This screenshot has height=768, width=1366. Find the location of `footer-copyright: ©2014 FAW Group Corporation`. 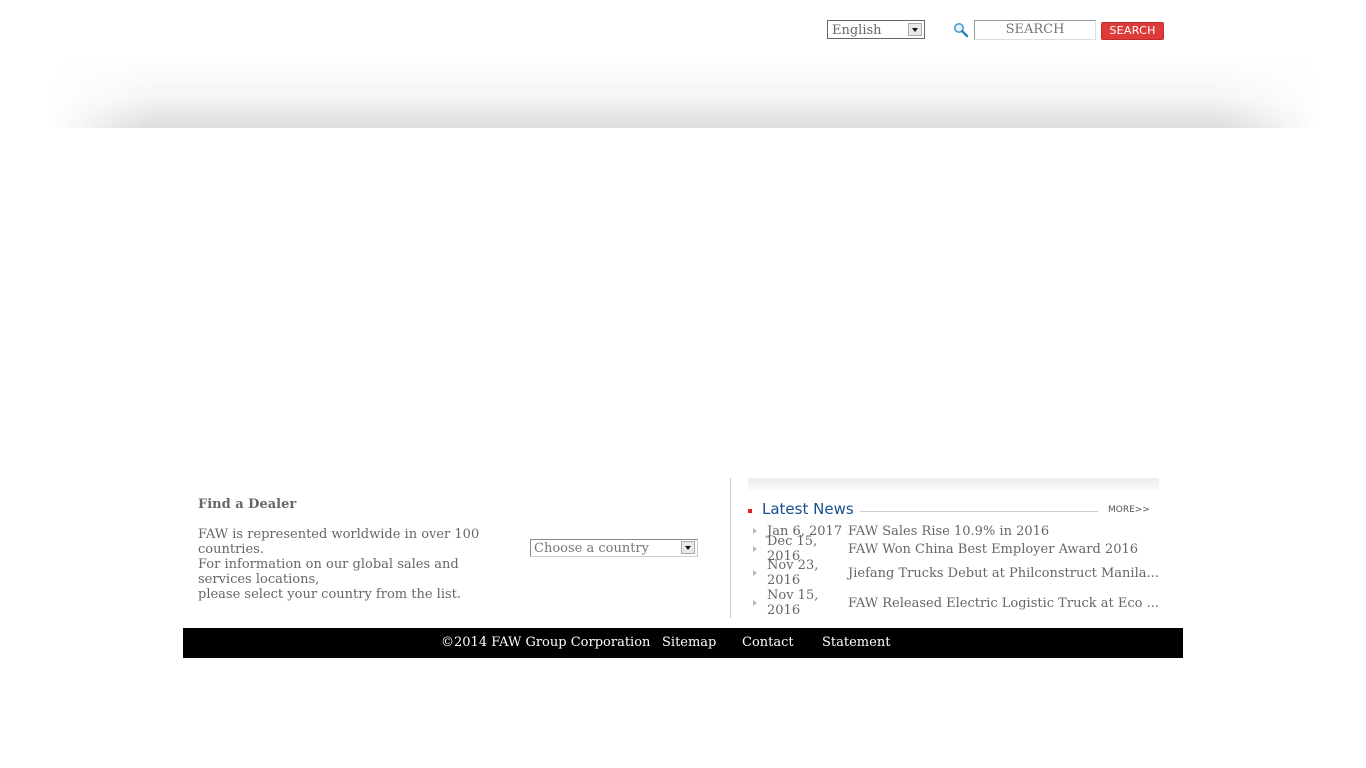

footer-copyright: ©2014 FAW Group Corporation is located at coordinates (546, 642).